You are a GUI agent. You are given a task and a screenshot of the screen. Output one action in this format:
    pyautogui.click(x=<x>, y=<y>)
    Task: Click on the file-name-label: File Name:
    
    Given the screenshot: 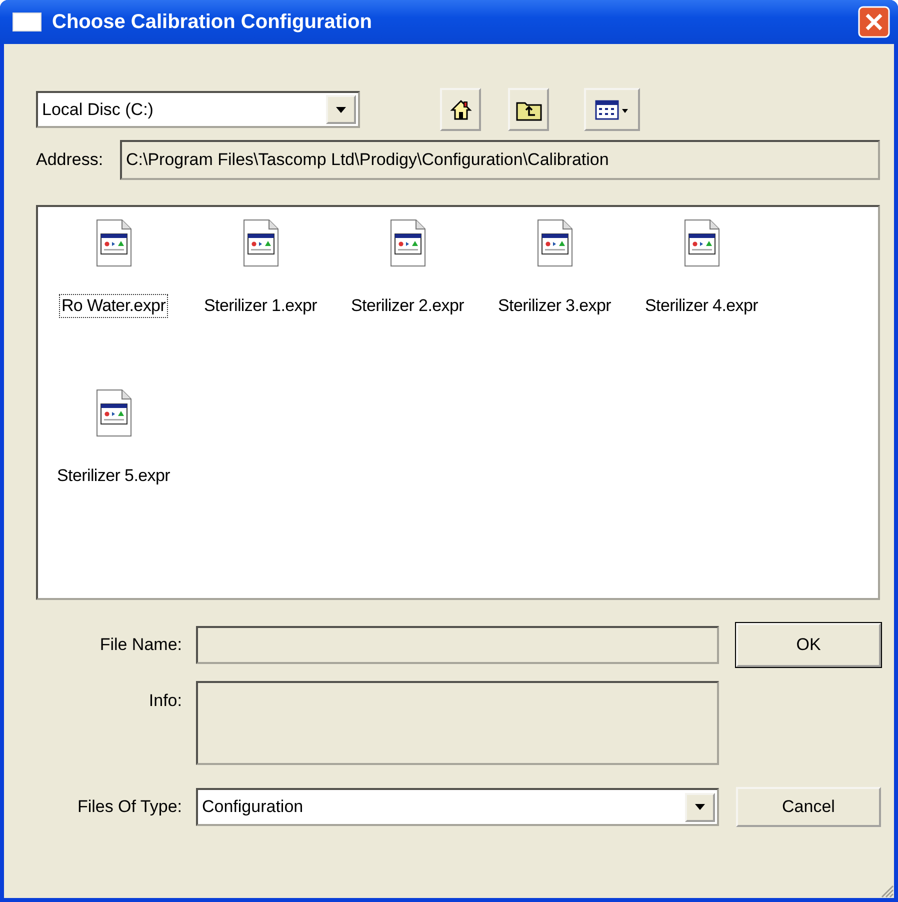 What is the action you would take?
    pyautogui.click(x=140, y=645)
    